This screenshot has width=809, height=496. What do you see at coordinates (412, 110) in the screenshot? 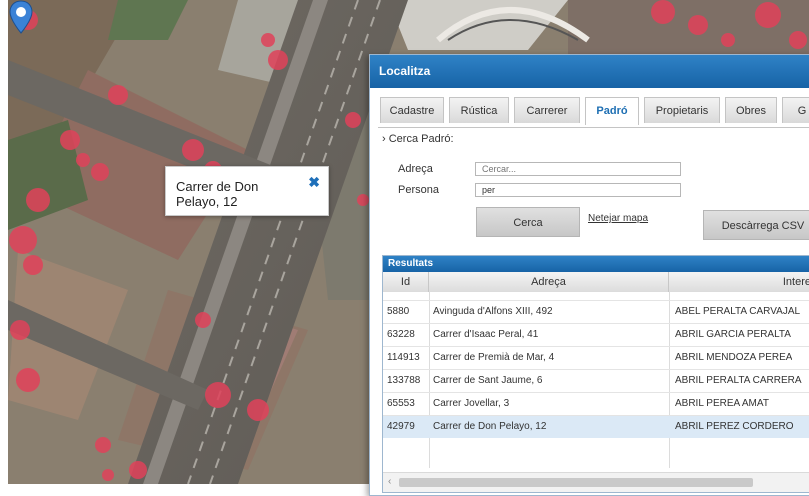
I see `tab-cadastre: Cadastre` at bounding box center [412, 110].